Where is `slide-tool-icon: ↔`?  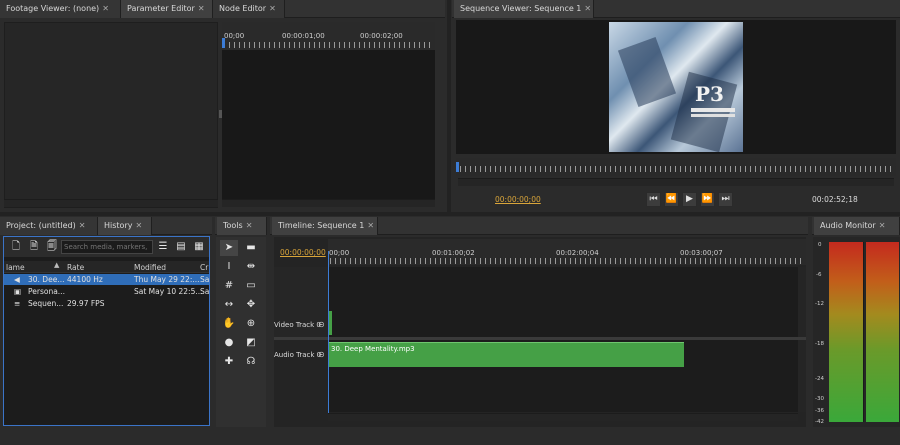 slide-tool-icon: ↔ is located at coordinates (229, 305).